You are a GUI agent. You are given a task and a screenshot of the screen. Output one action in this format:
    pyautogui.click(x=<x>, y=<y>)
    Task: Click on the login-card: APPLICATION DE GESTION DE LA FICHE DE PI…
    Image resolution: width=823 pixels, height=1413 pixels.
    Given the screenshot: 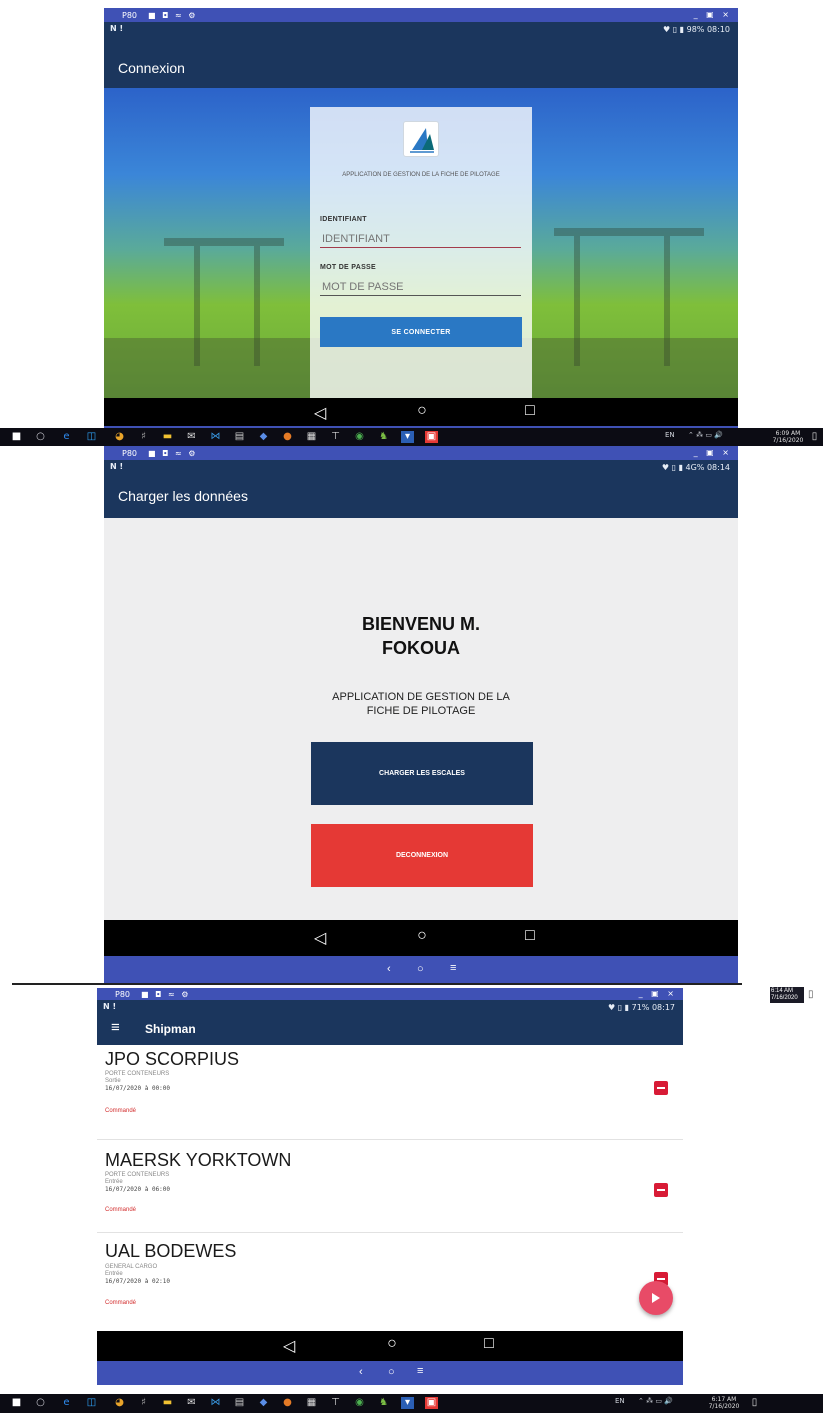 What is the action you would take?
    pyautogui.click(x=421, y=252)
    